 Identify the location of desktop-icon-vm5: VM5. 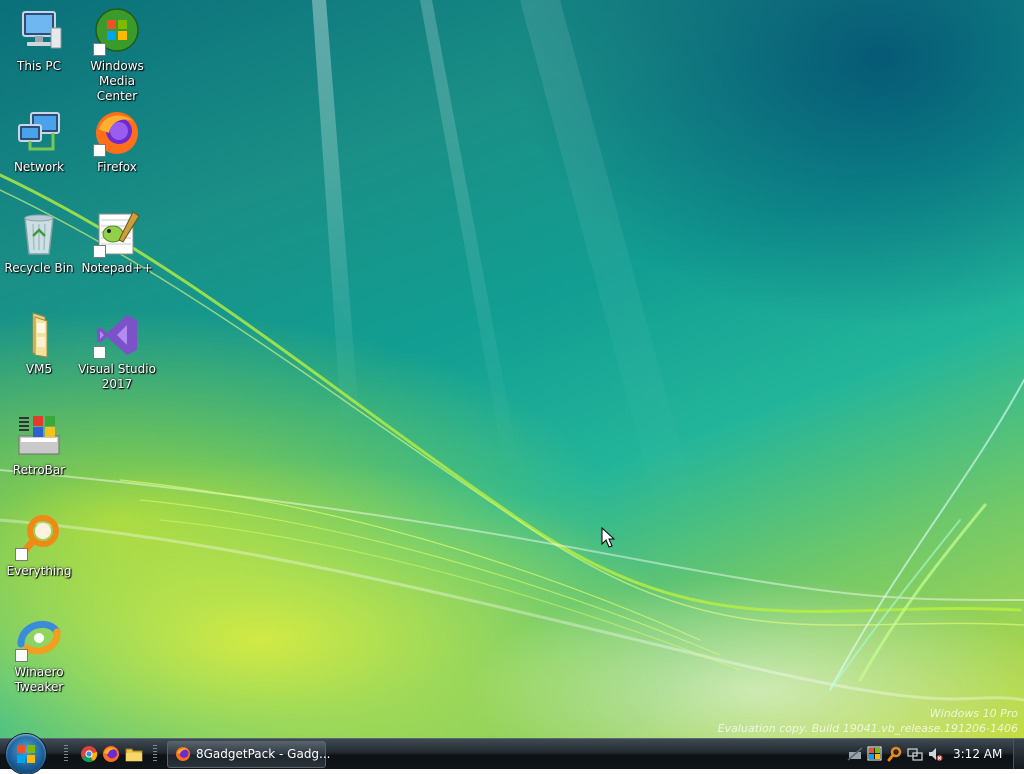
(39, 344).